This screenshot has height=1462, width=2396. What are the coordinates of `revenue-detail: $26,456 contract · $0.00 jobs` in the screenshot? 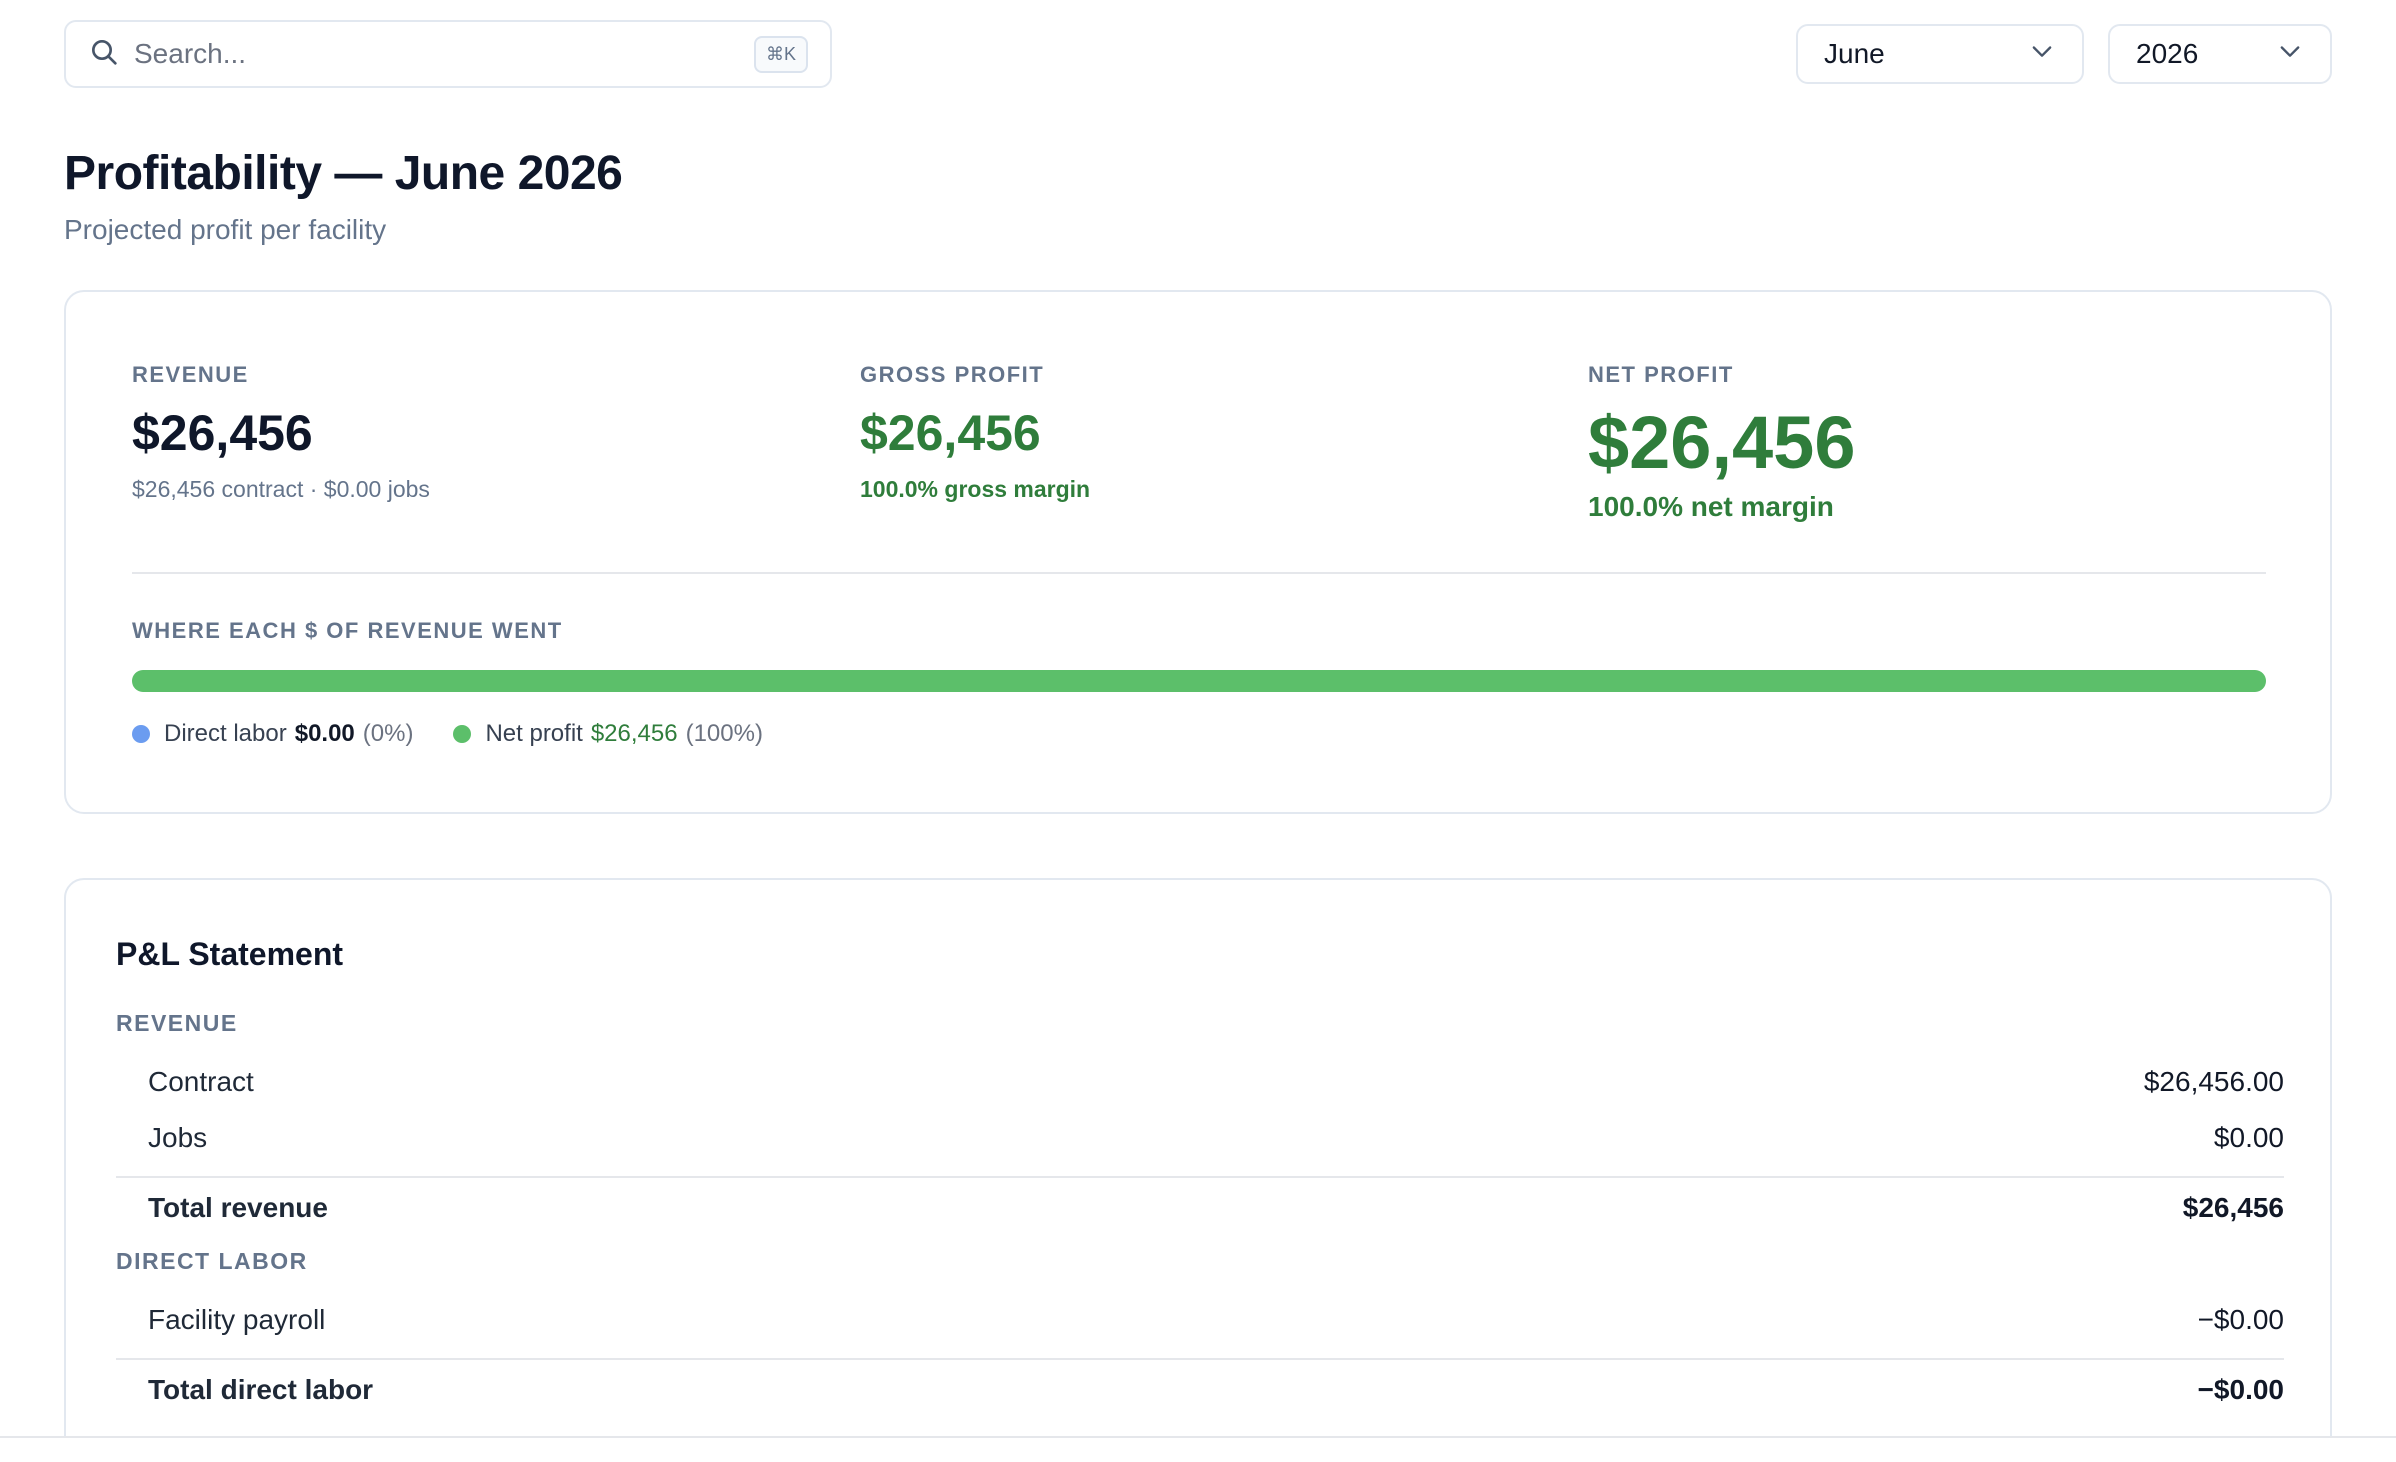 It's located at (281, 489).